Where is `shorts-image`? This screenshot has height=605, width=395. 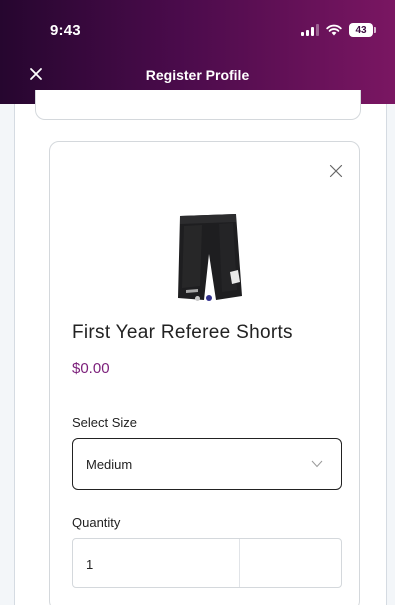
shorts-image is located at coordinates (208, 258).